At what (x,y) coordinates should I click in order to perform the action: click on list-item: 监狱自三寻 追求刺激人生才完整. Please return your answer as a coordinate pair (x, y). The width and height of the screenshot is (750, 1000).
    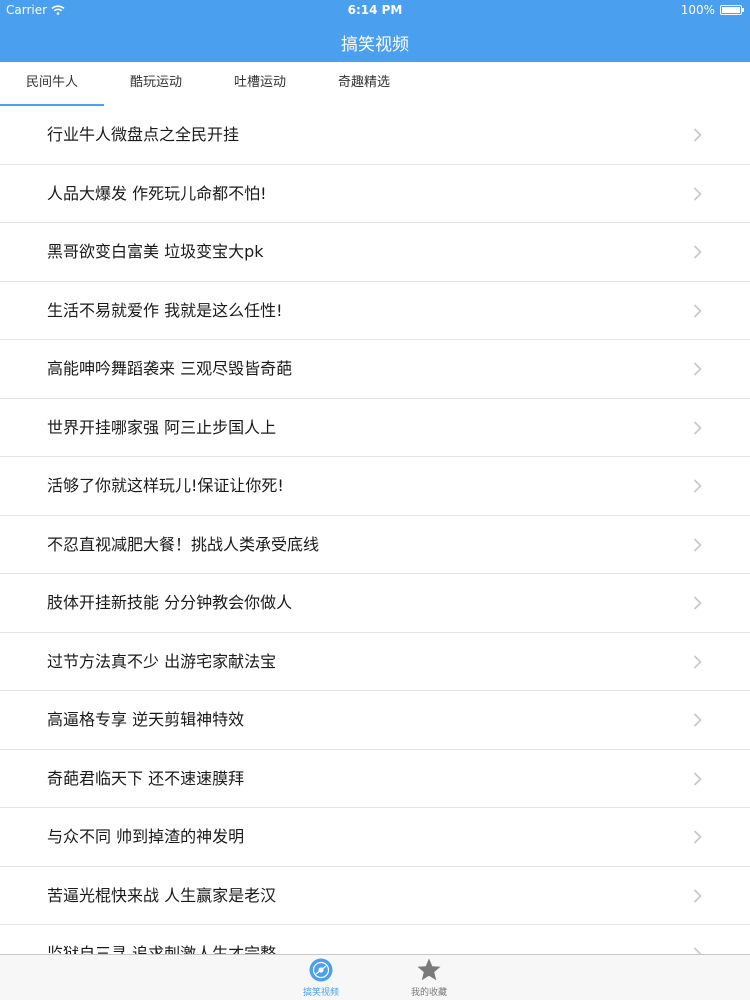
    Looking at the image, I should click on (375, 939).